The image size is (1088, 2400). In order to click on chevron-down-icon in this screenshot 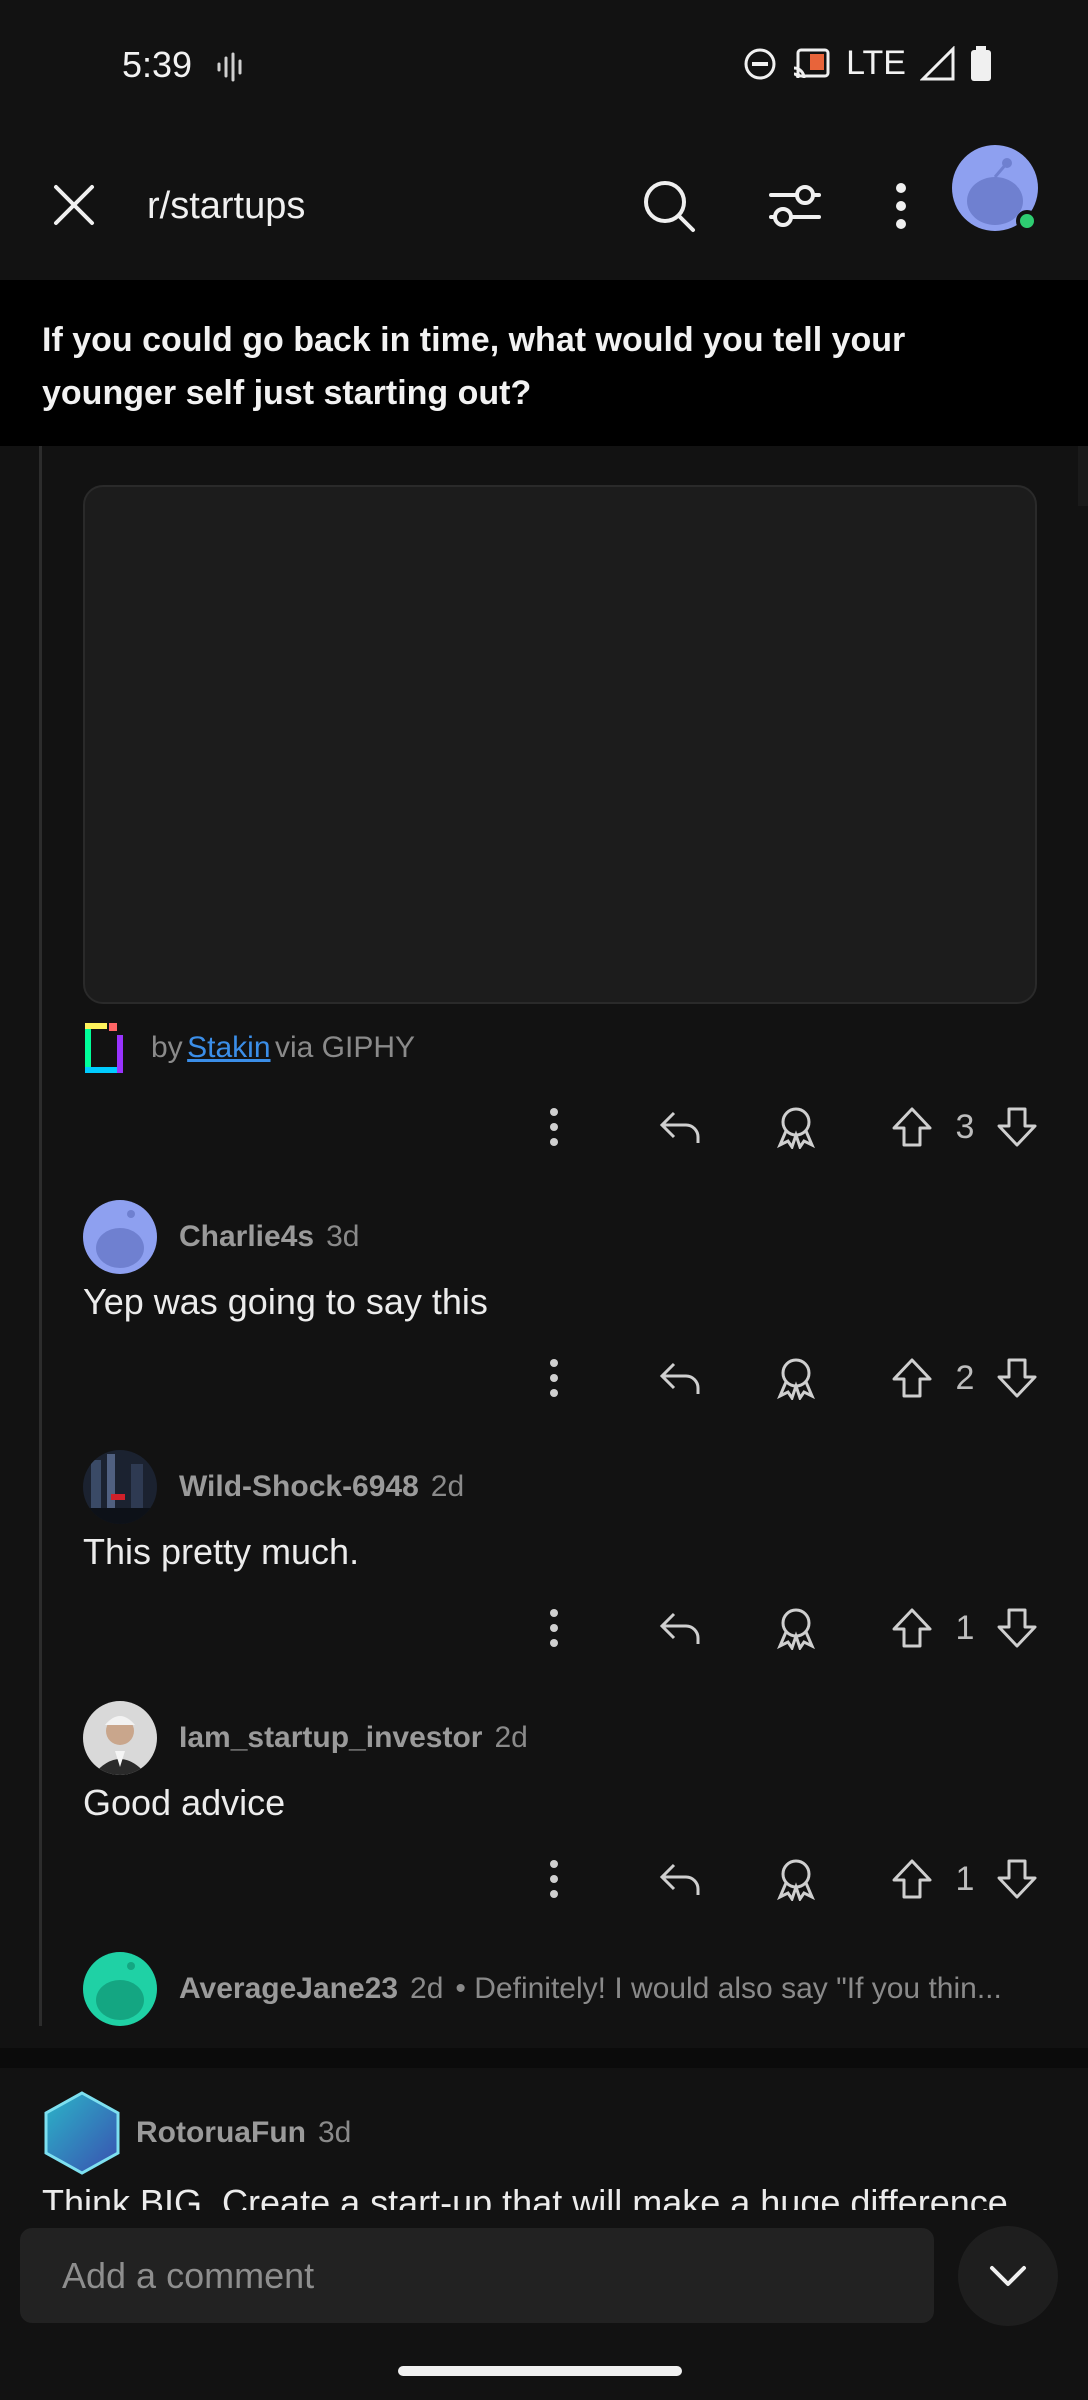, I will do `click(1008, 2276)`.